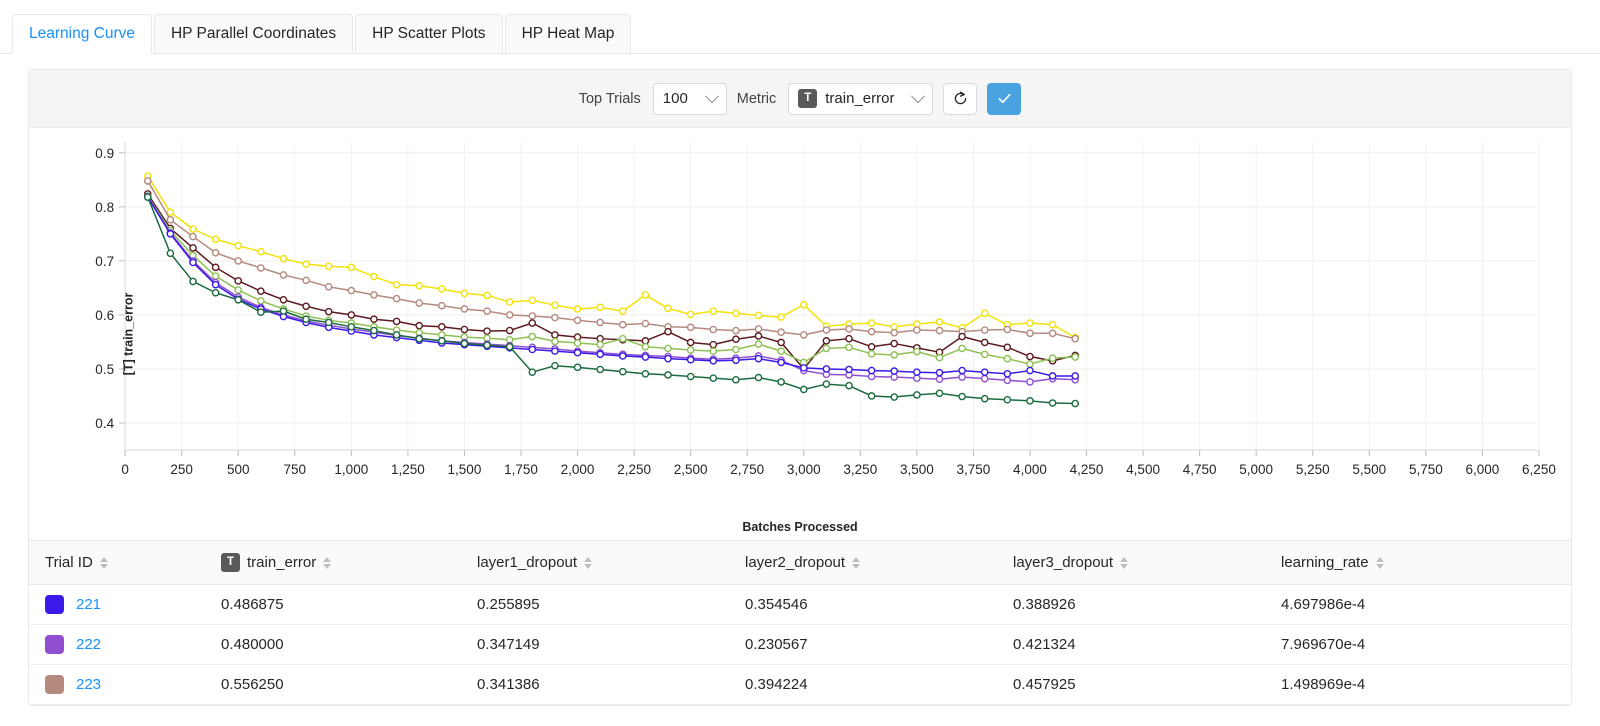 The width and height of the screenshot is (1600, 726). Describe the element at coordinates (860, 469) in the screenshot. I see `x-axis-tick-label: 3,250` at that location.